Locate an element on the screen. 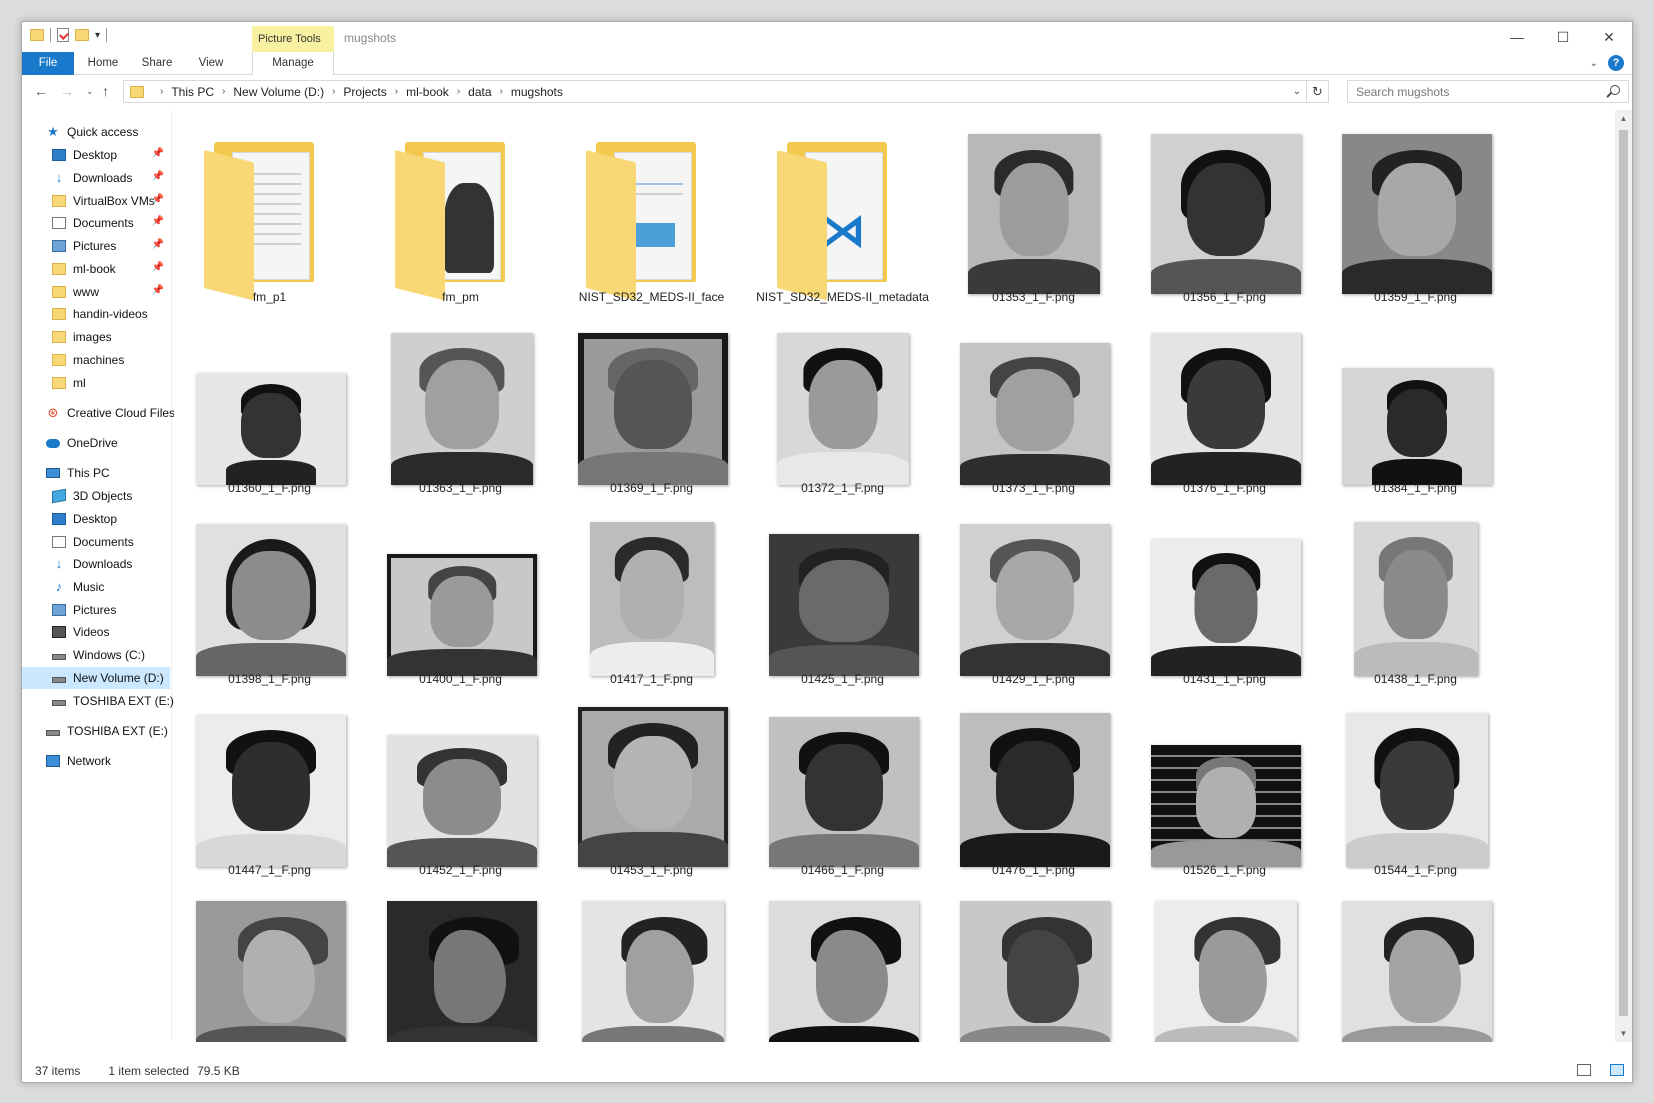  image-item: 01360_1_F.png is located at coordinates (269, 408).